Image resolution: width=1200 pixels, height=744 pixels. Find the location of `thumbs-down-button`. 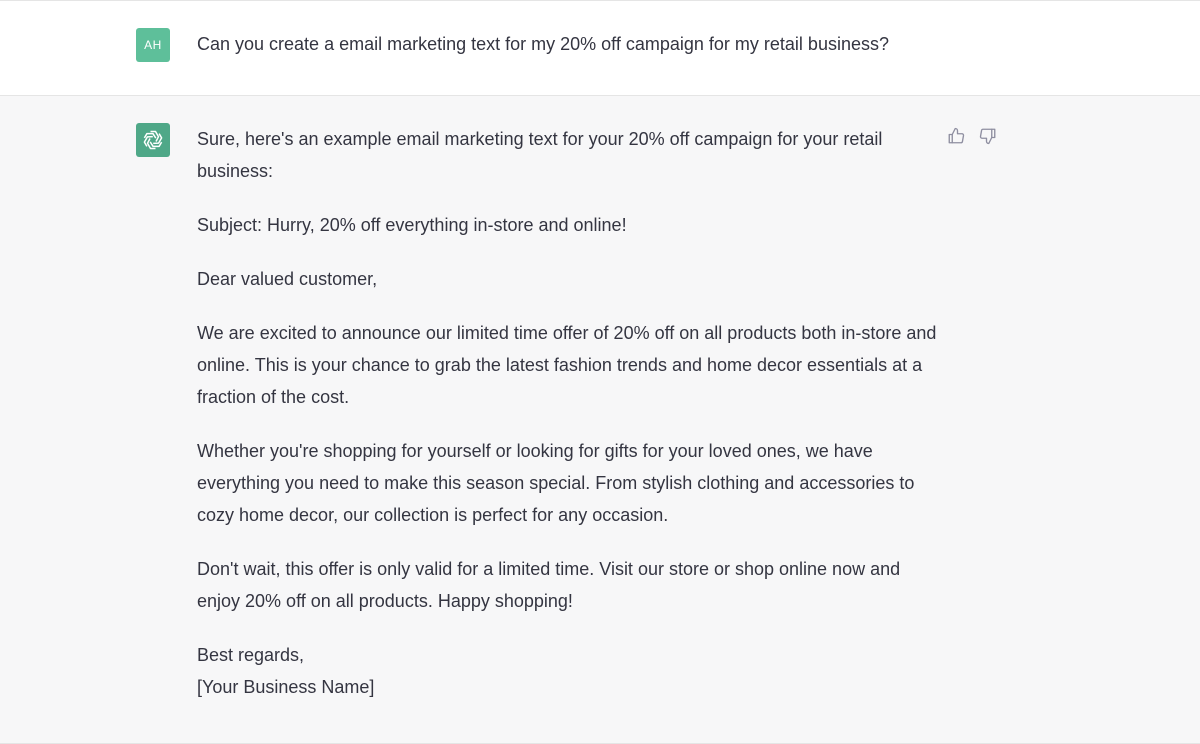

thumbs-down-button is located at coordinates (988, 136).